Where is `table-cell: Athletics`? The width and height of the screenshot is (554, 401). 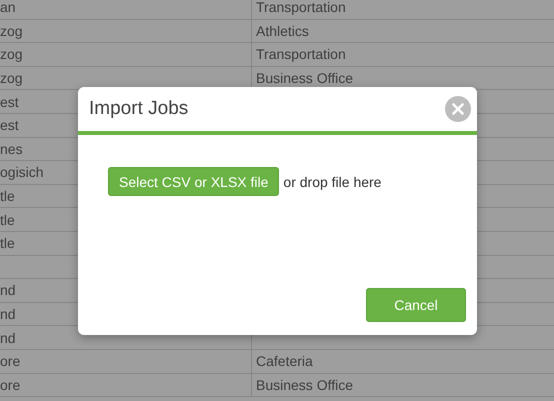 table-cell: Athletics is located at coordinates (282, 30).